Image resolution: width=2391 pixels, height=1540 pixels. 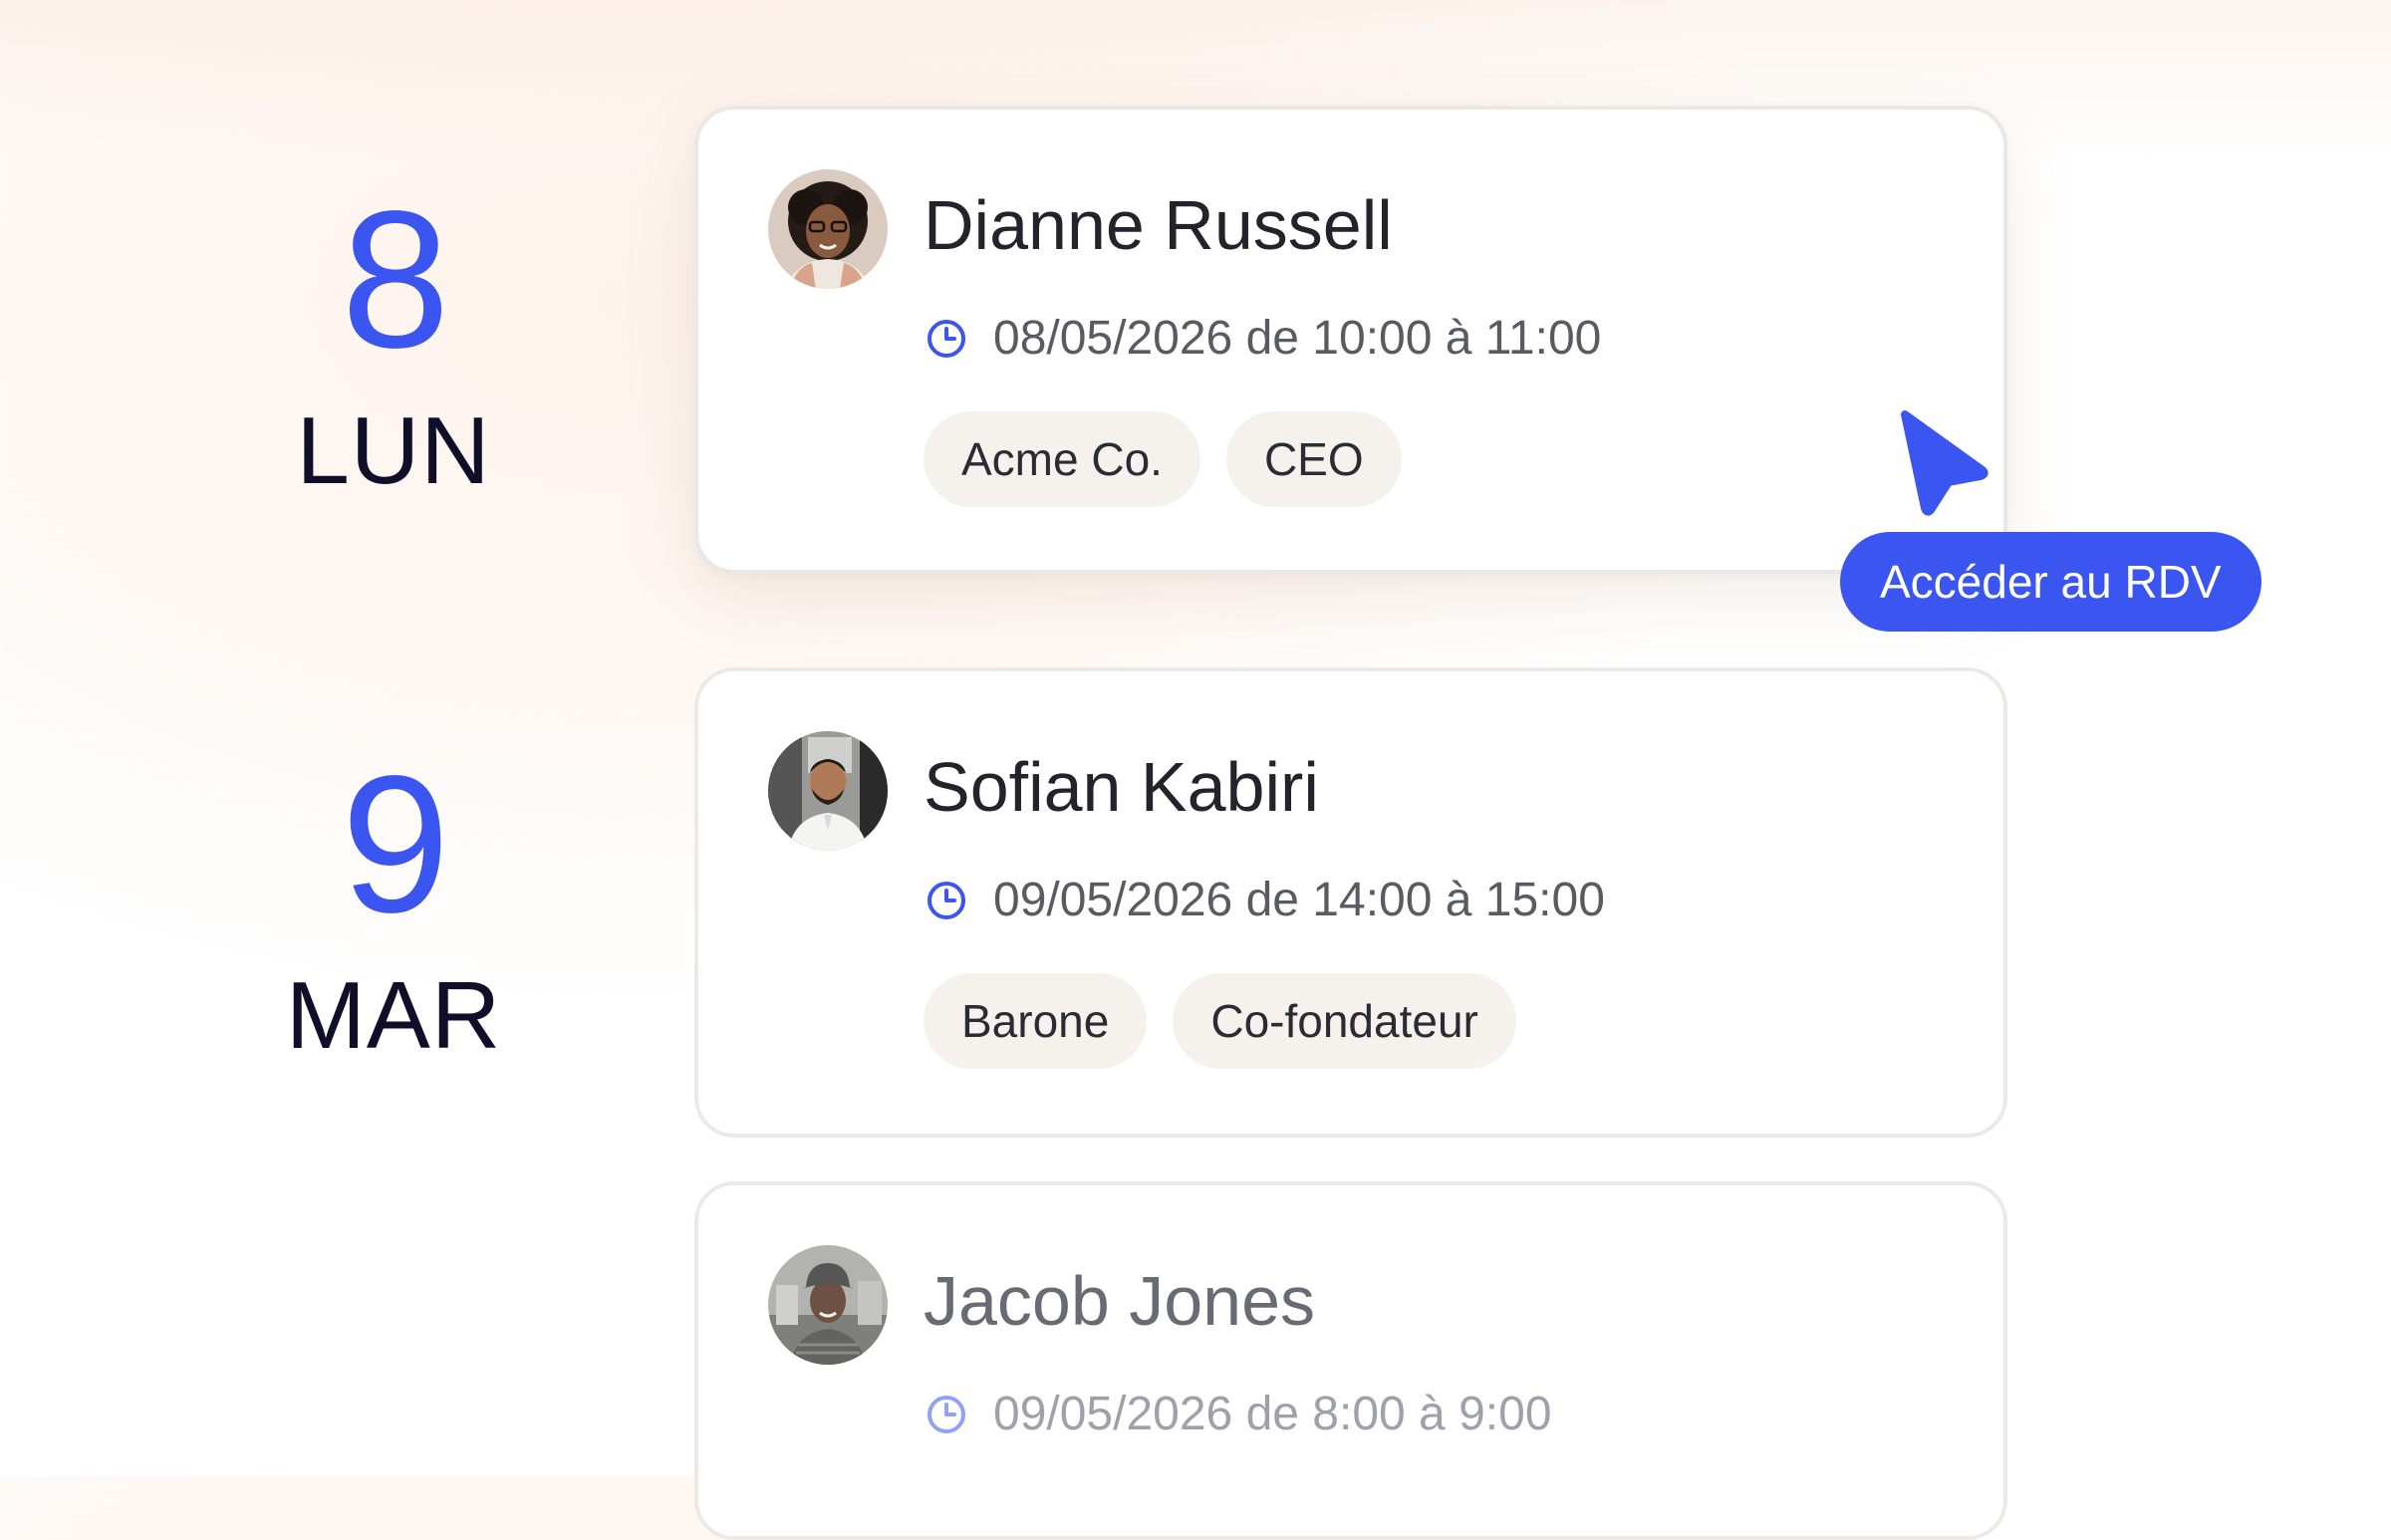 I want to click on appointment-time: 09/05/2026 de 14:00 à 15:00, so click(x=1265, y=900).